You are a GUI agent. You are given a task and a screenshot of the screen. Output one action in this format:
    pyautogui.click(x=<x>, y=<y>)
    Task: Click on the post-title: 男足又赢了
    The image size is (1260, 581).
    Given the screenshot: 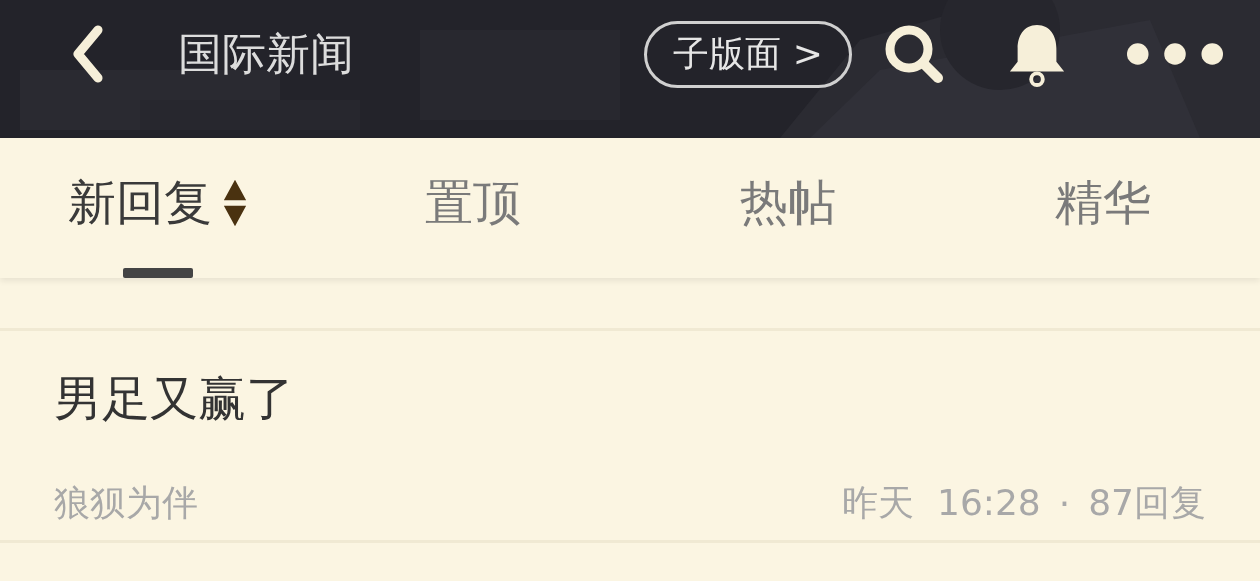 What is the action you would take?
    pyautogui.click(x=630, y=399)
    